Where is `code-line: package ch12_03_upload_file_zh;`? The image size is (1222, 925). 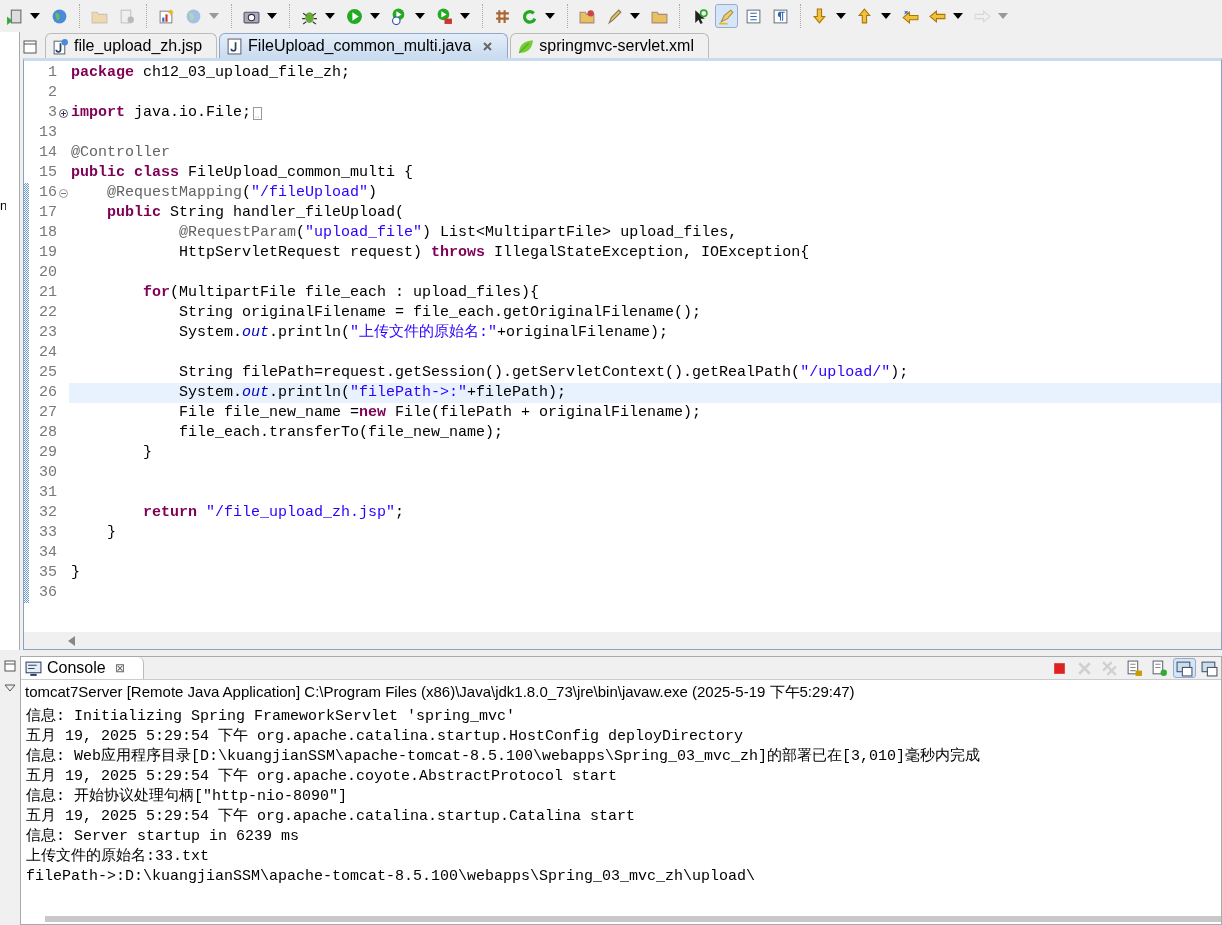 code-line: package ch12_03_upload_file_zh; is located at coordinates (211, 73).